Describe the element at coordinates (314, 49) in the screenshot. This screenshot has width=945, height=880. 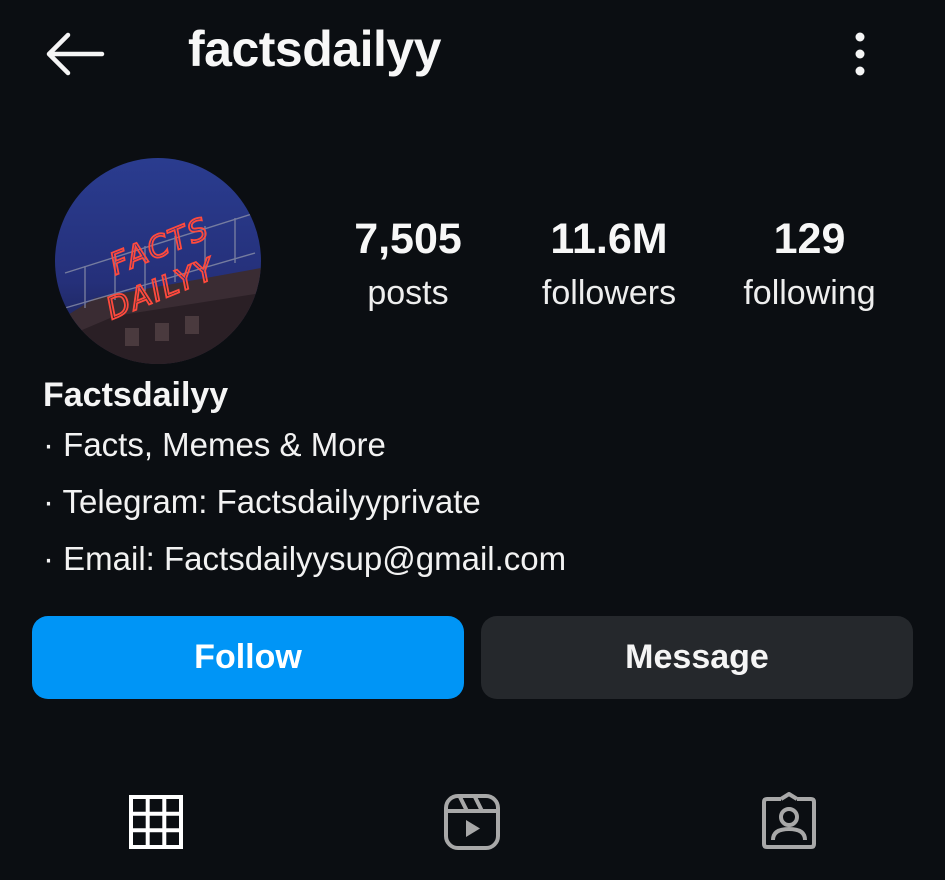
I see `profile-username: factsdailyy` at that location.